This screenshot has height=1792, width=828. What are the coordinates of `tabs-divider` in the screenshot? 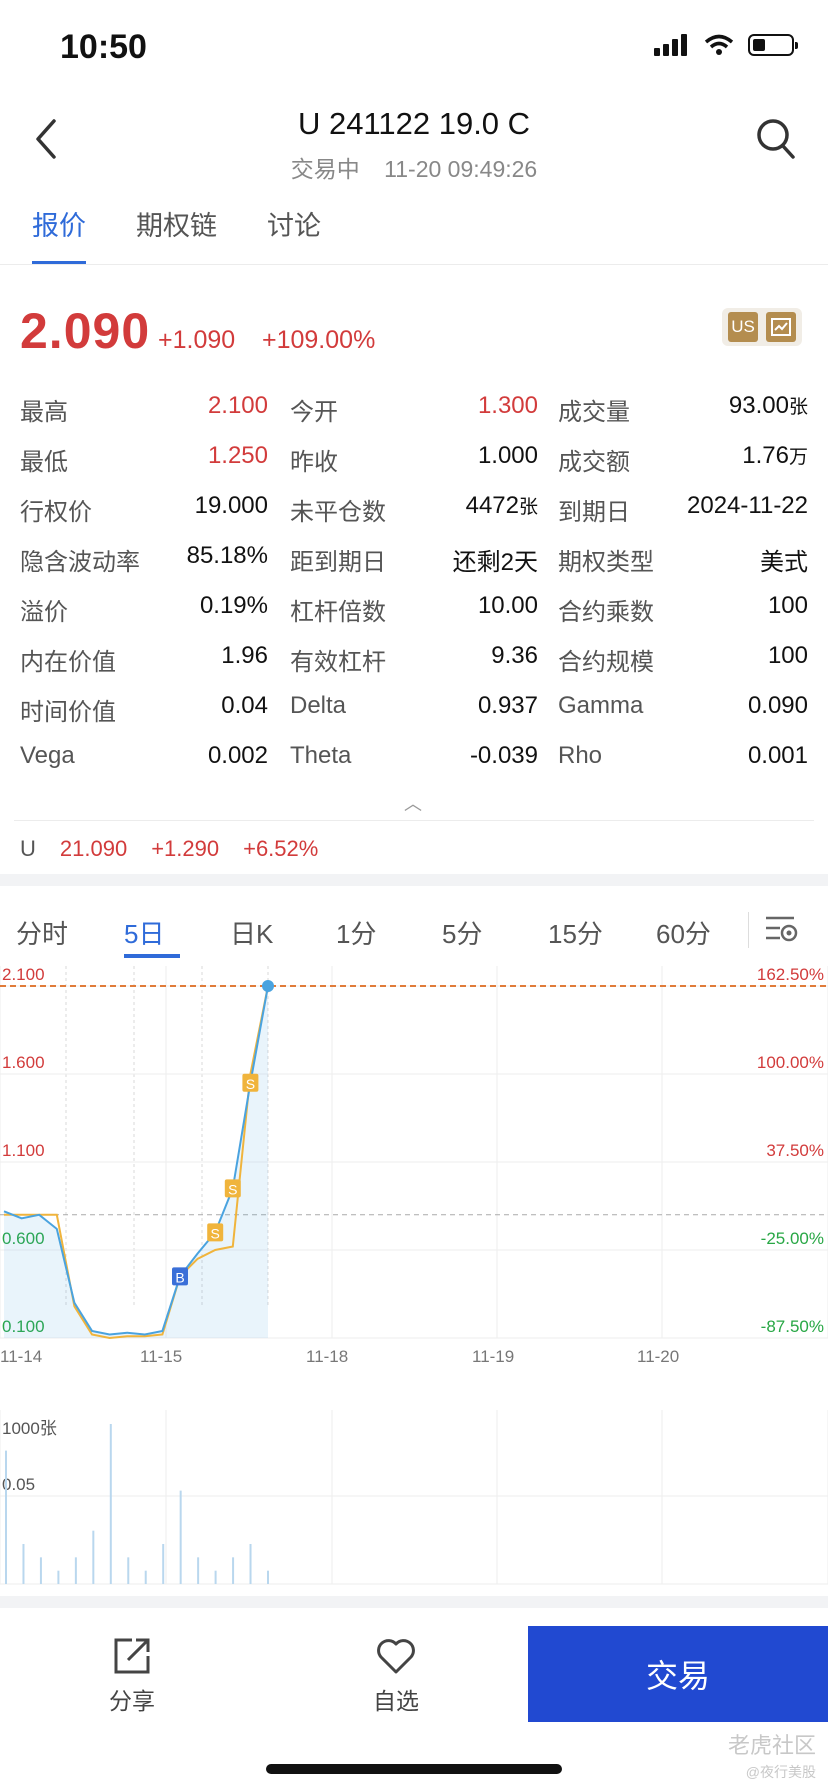 It's located at (414, 264).